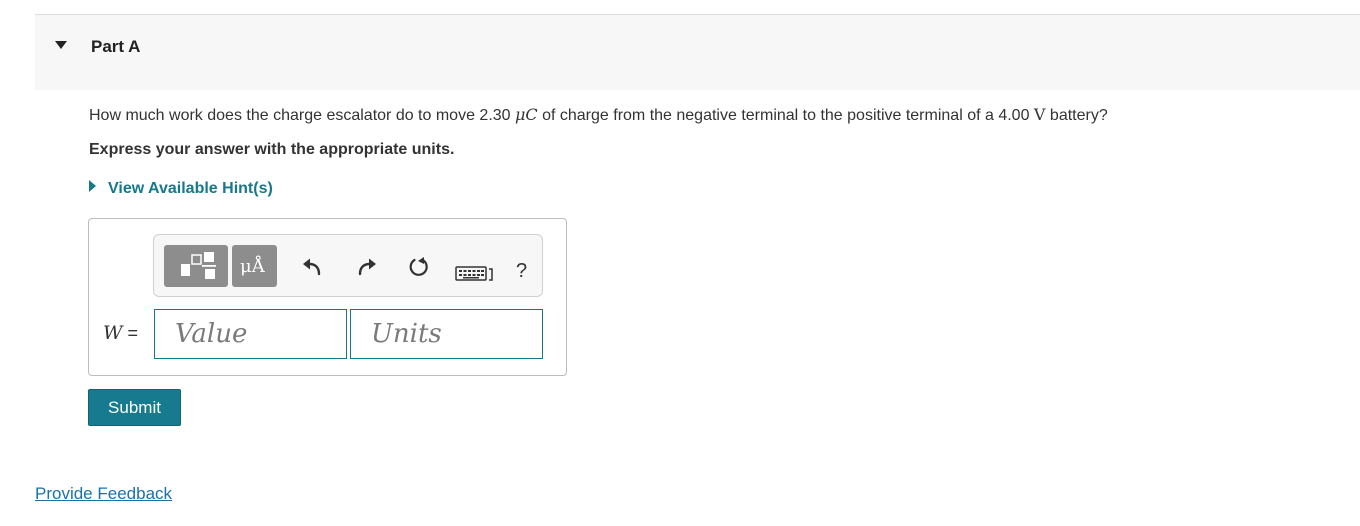 This screenshot has width=1360, height=526. I want to click on expand-caret-icon, so click(92, 186).